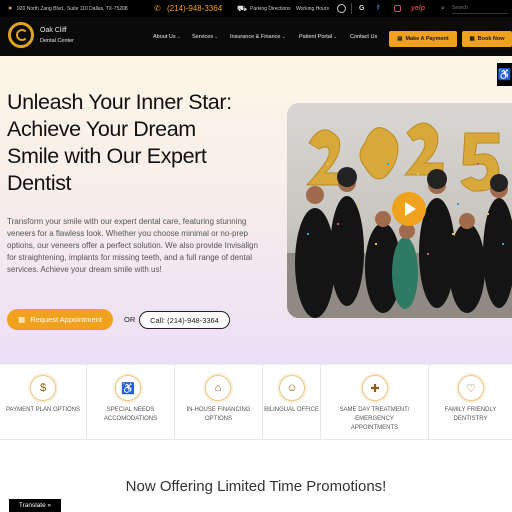 This screenshot has height=512, width=512. What do you see at coordinates (157, 8) in the screenshot?
I see `phone-icon: ✆` at bounding box center [157, 8].